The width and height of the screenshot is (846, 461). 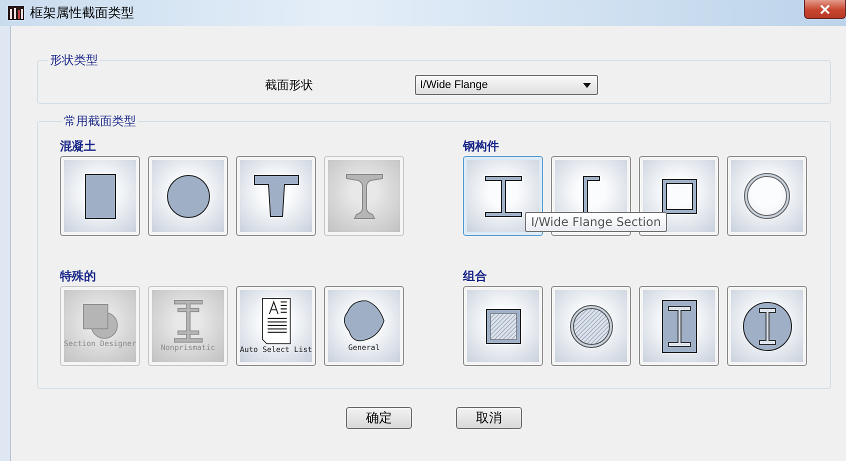 I want to click on category-title: 组合, so click(x=475, y=276).